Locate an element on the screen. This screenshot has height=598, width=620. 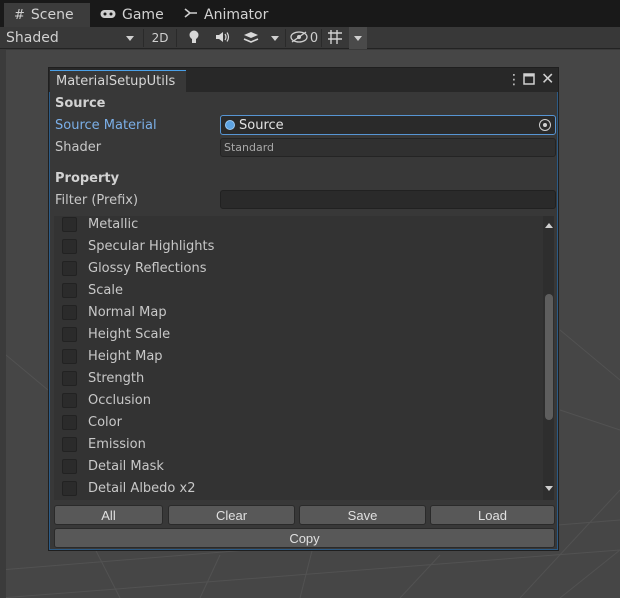
shader-field: Standard is located at coordinates (388, 147).